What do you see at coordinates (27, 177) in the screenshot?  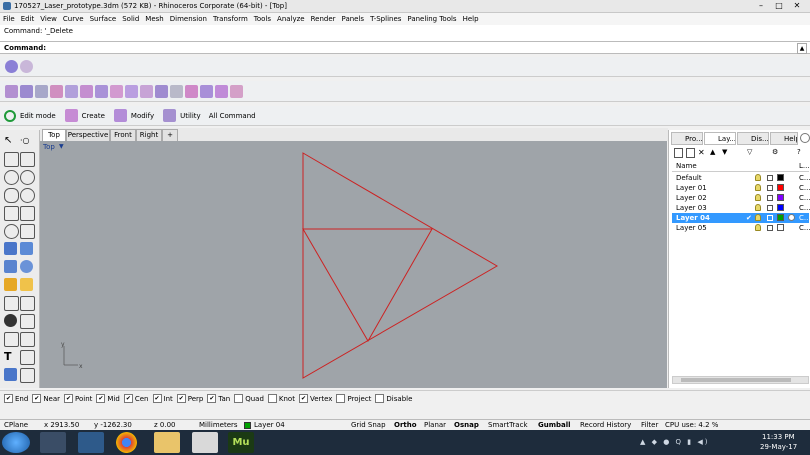 I see `circle-icon` at bounding box center [27, 177].